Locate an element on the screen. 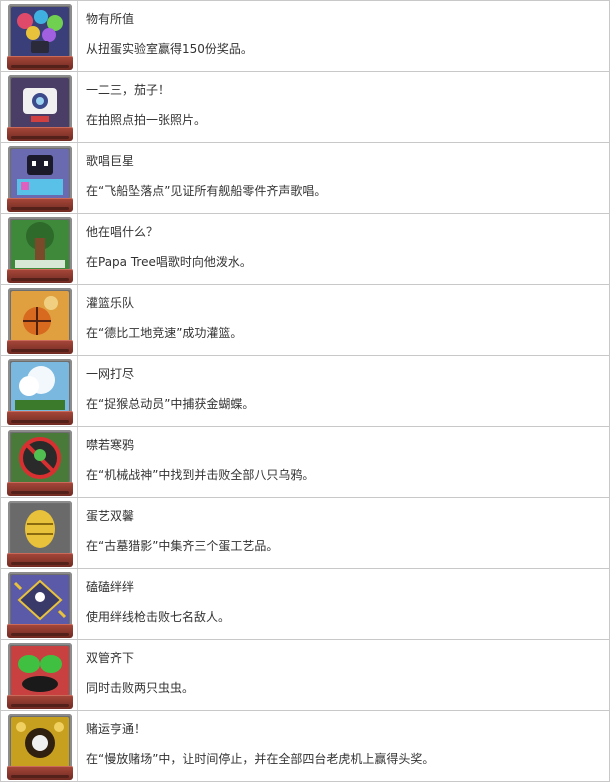 This screenshot has width=610, height=784. achievement-description: 使用绊线枪击败七名敌人。 is located at coordinates (158, 617).